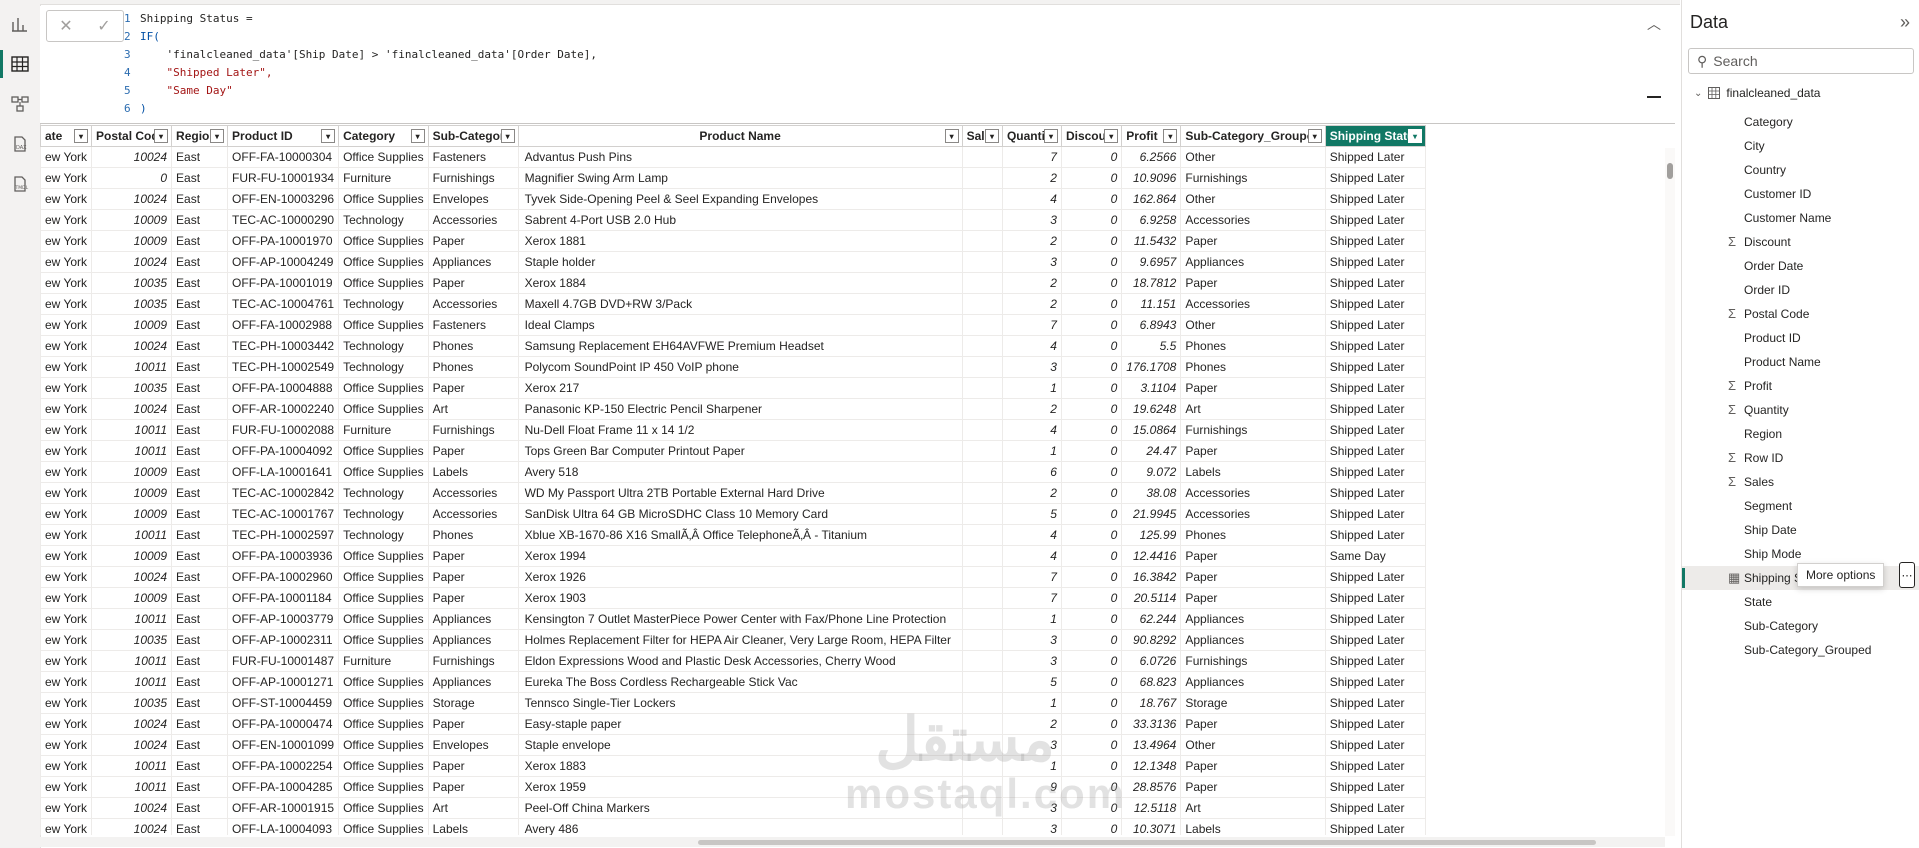 The image size is (1919, 848). I want to click on table-cell: 2, so click(1031, 409).